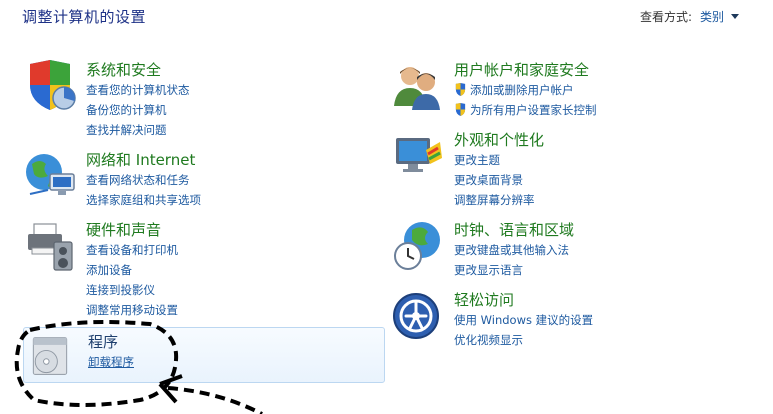  What do you see at coordinates (111, 342) in the screenshot?
I see `category-title: 程序` at bounding box center [111, 342].